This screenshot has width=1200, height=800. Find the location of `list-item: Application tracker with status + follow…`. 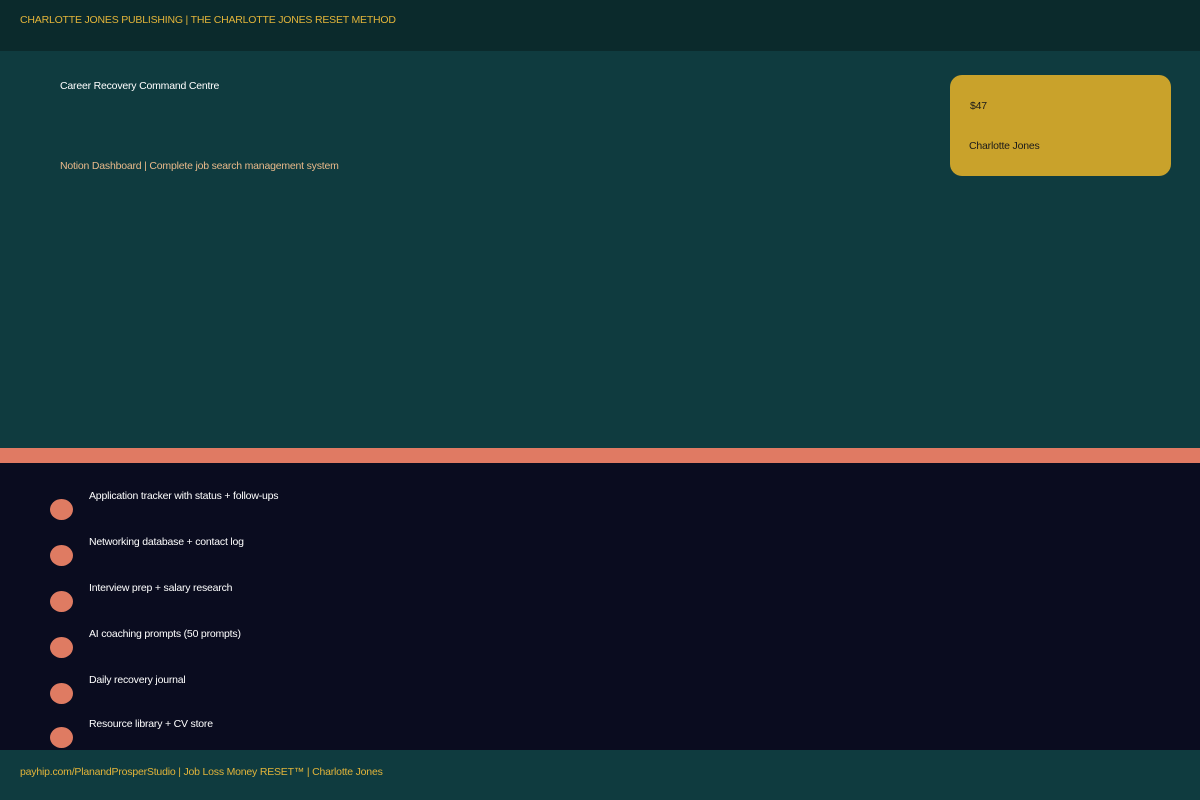

list-item: Application tracker with status + follow… is located at coordinates (600, 506).